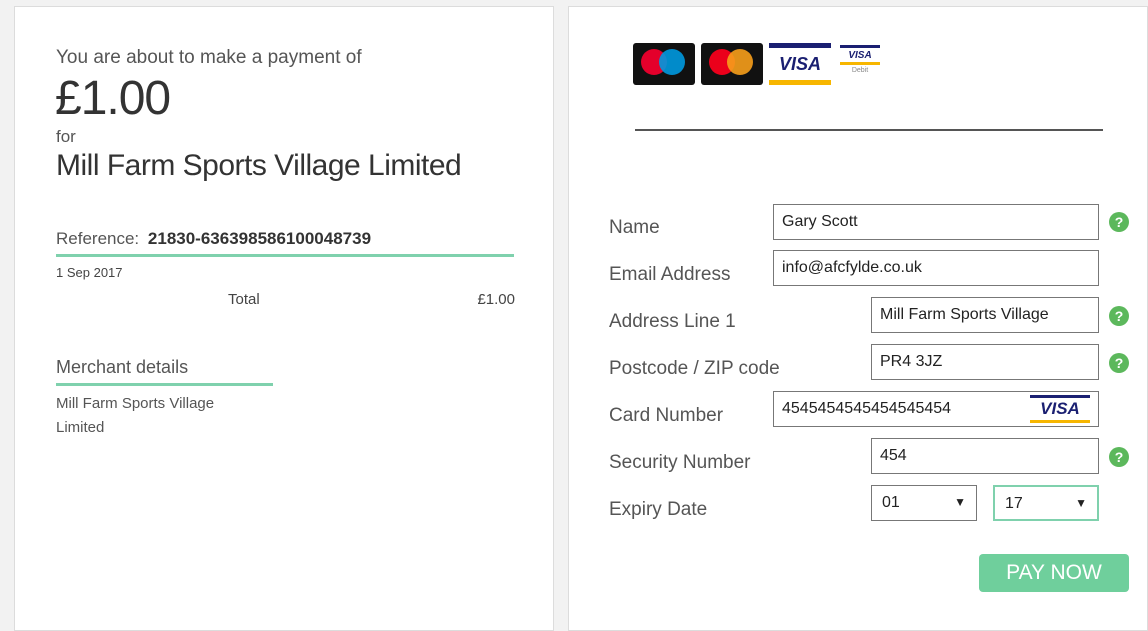  Describe the element at coordinates (936, 268) in the screenshot. I see `email-field: info@afcfylde.co.uk` at that location.